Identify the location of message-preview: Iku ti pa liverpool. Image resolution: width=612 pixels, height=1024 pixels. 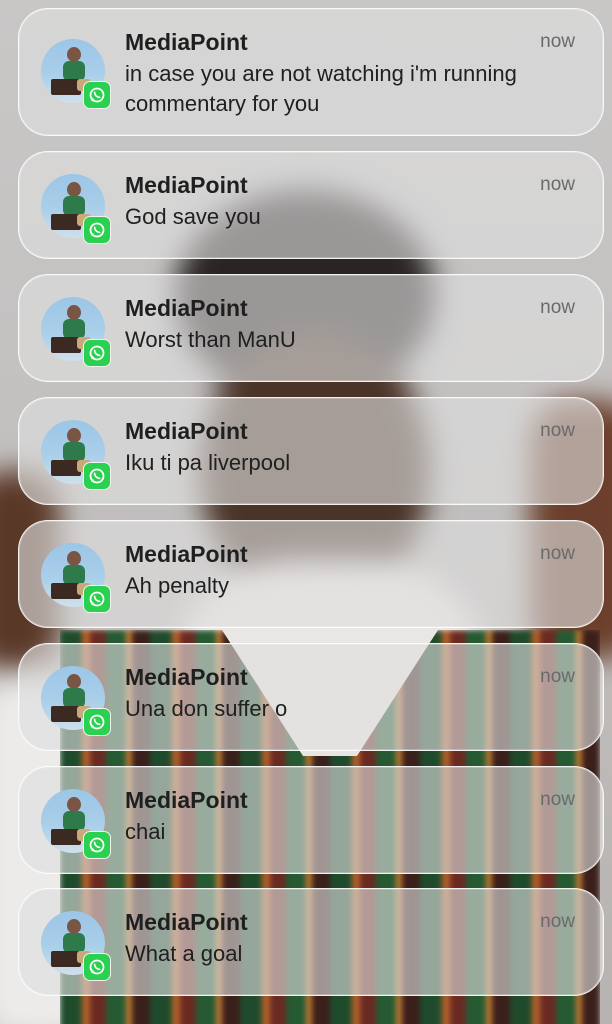
(208, 462).